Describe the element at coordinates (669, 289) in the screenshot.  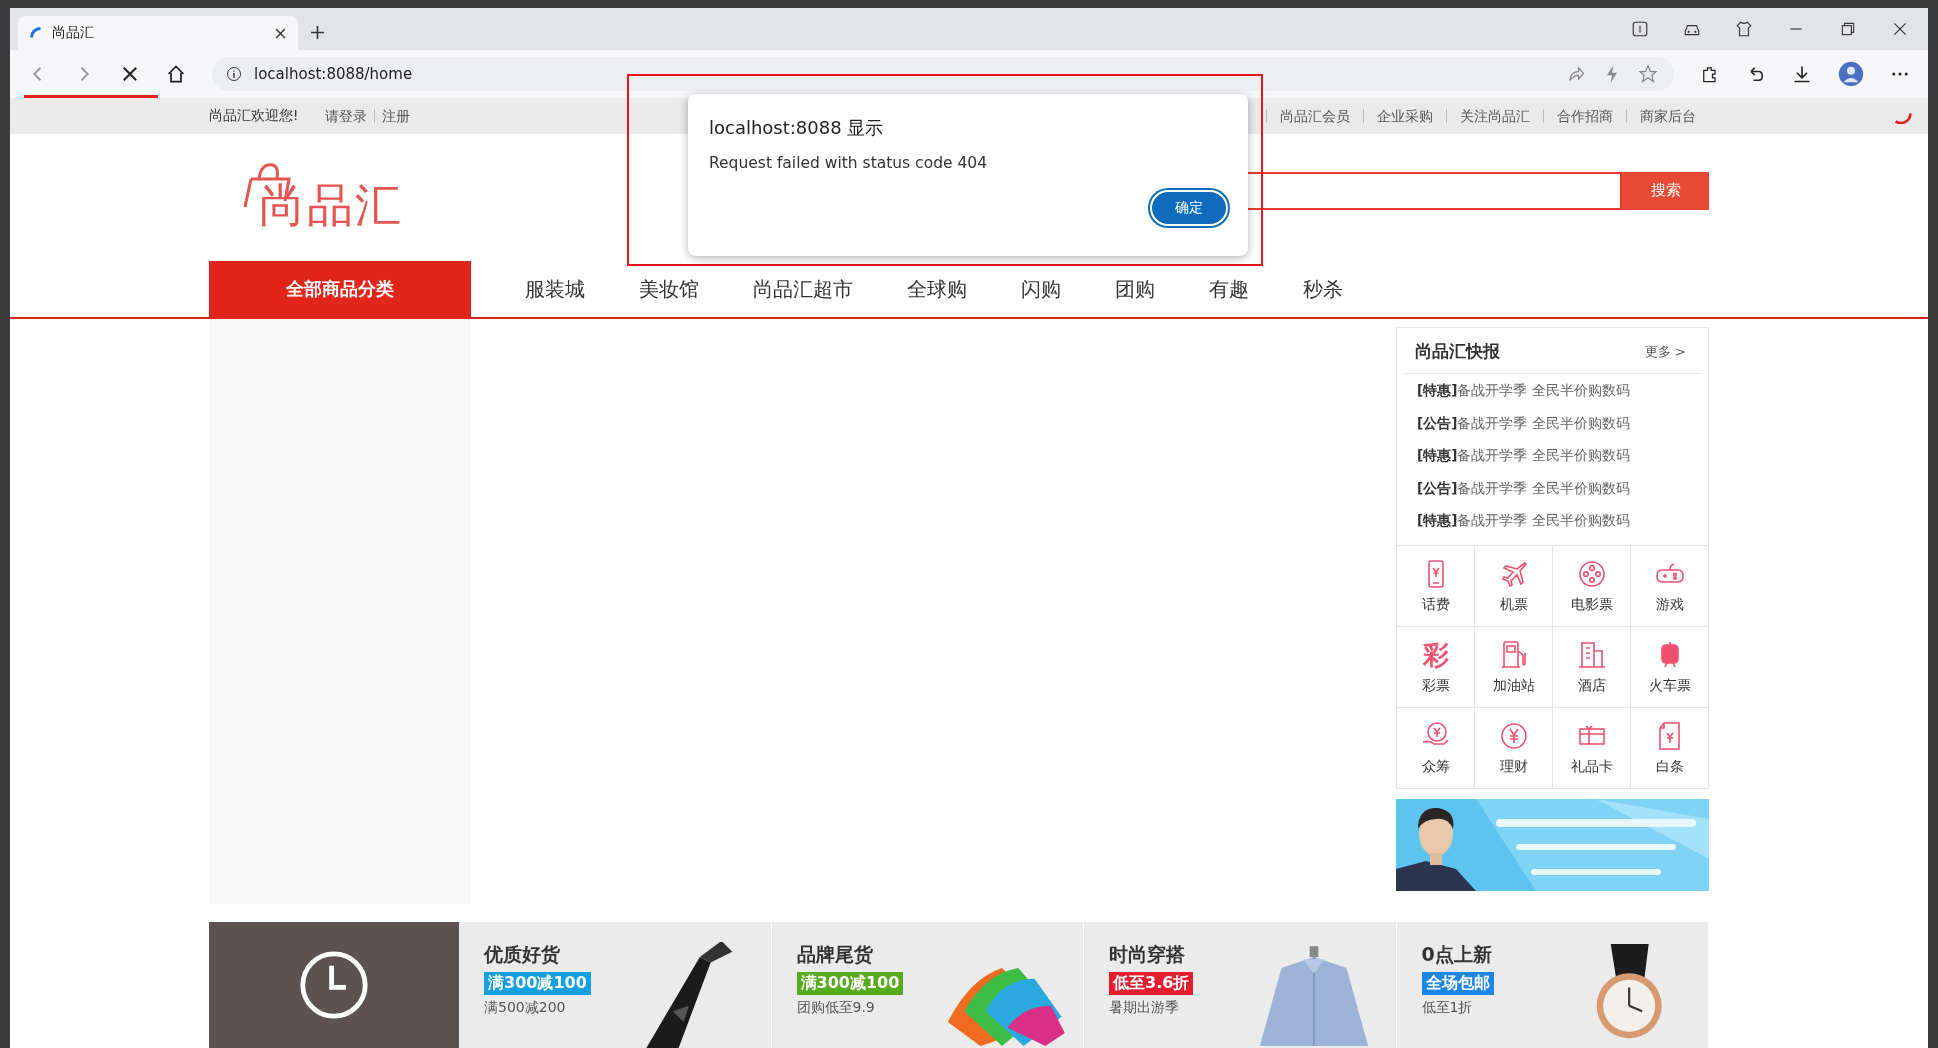
I see `nav-link: 美妆馆` at that location.